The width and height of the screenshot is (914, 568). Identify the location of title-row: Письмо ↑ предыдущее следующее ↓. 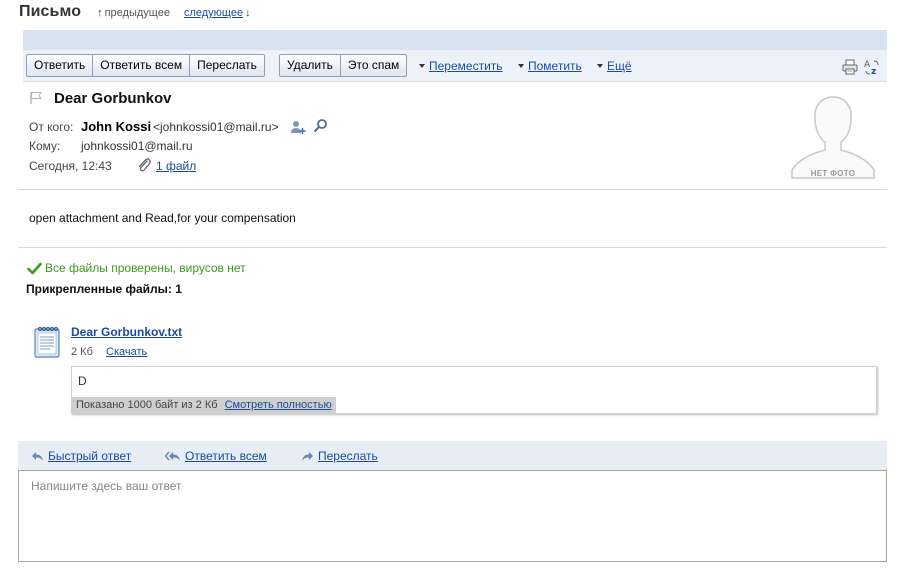
(135, 14).